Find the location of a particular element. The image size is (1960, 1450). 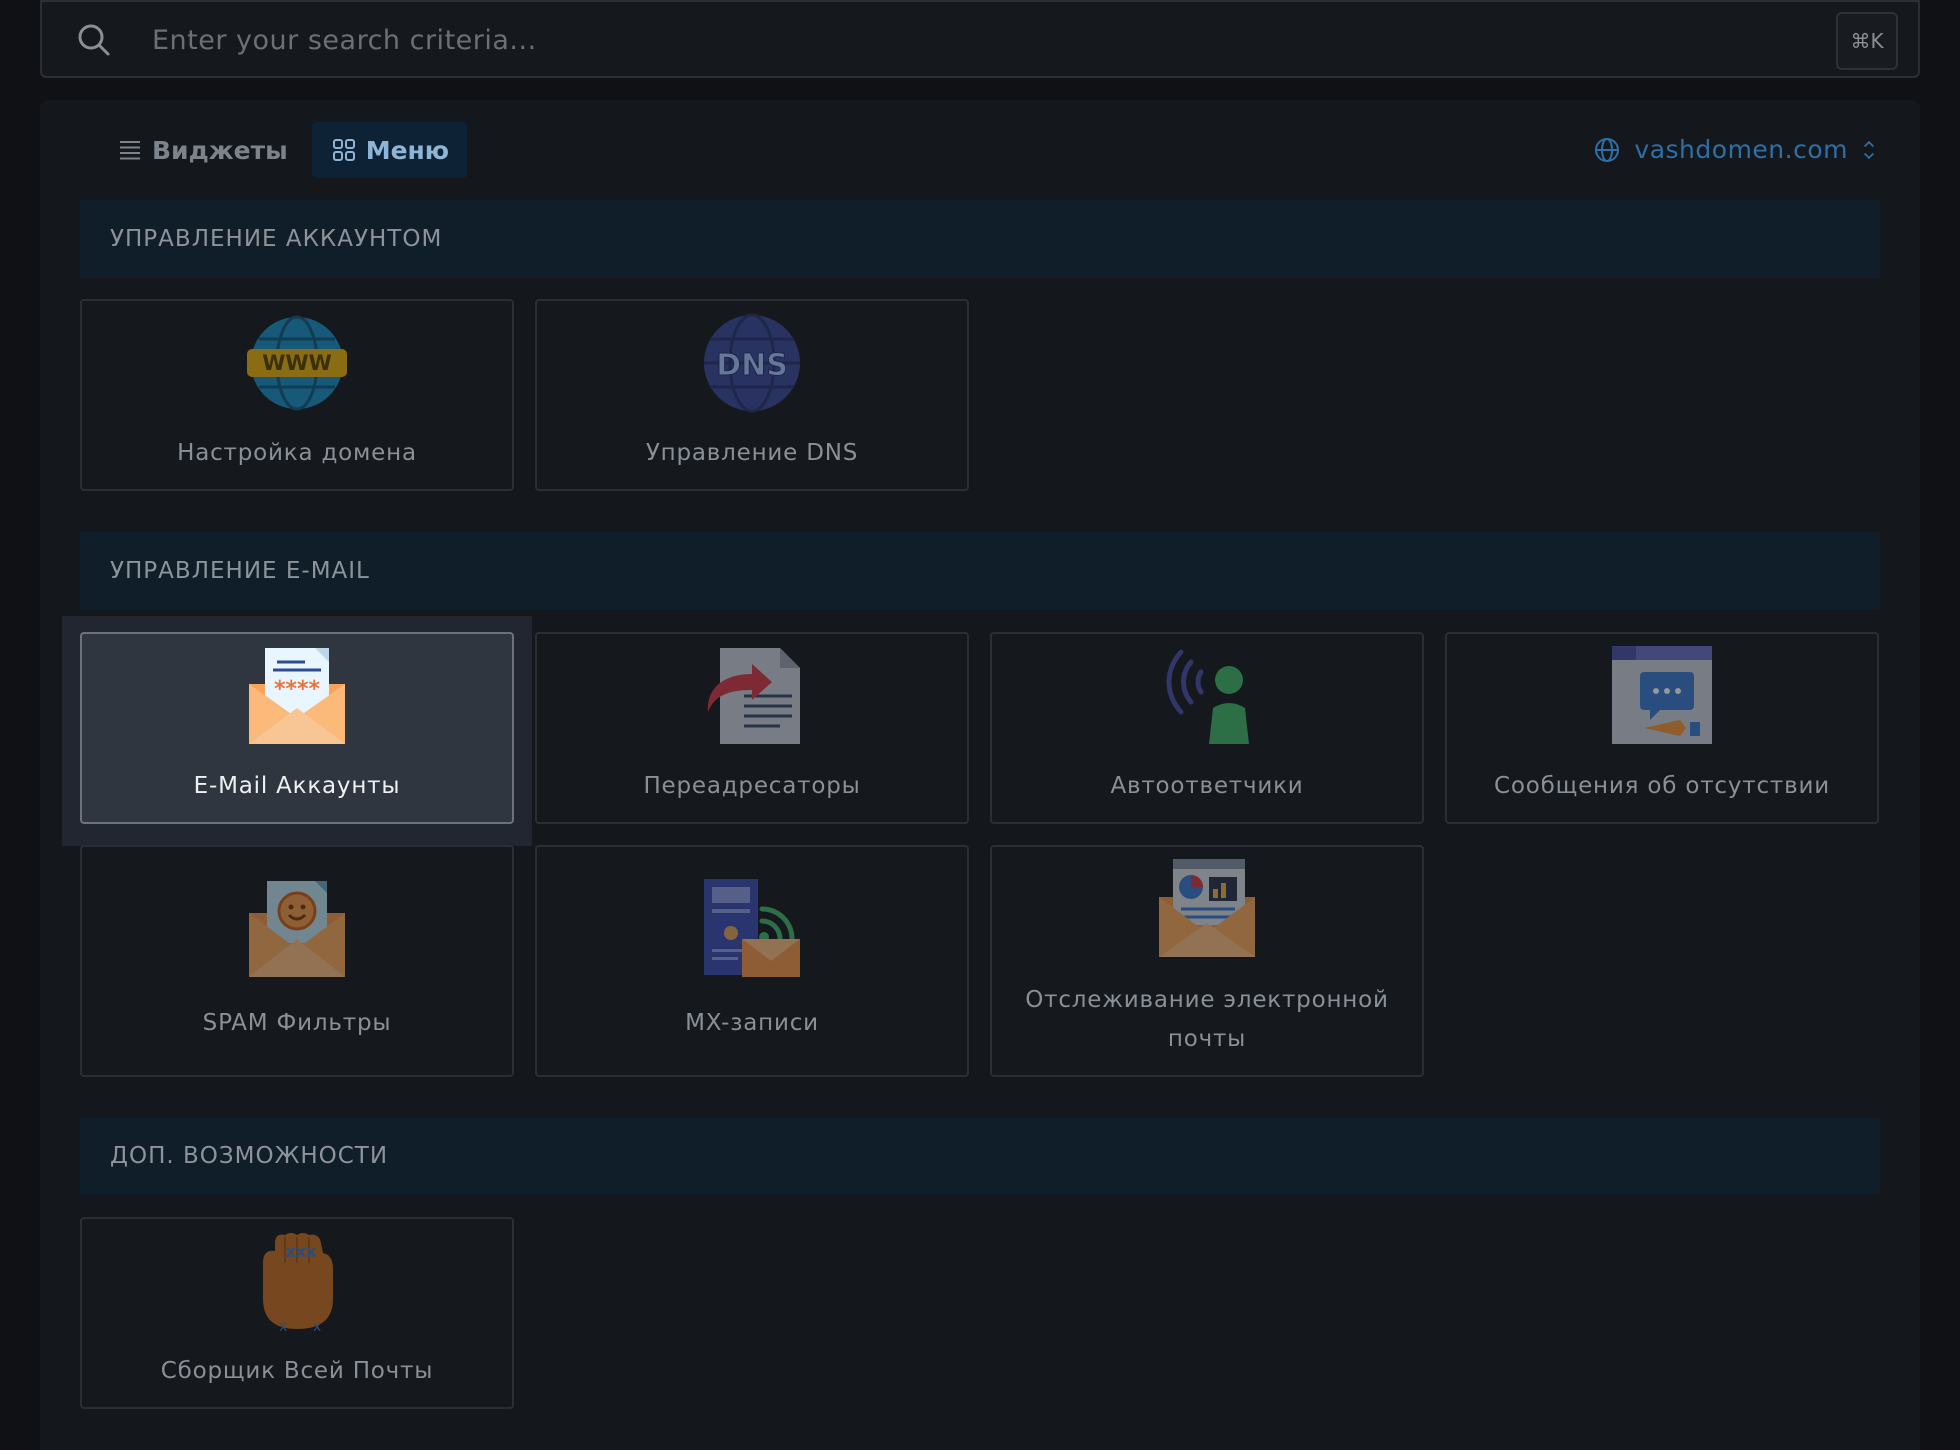

svg-text: WWW is located at coordinates (297, 363).